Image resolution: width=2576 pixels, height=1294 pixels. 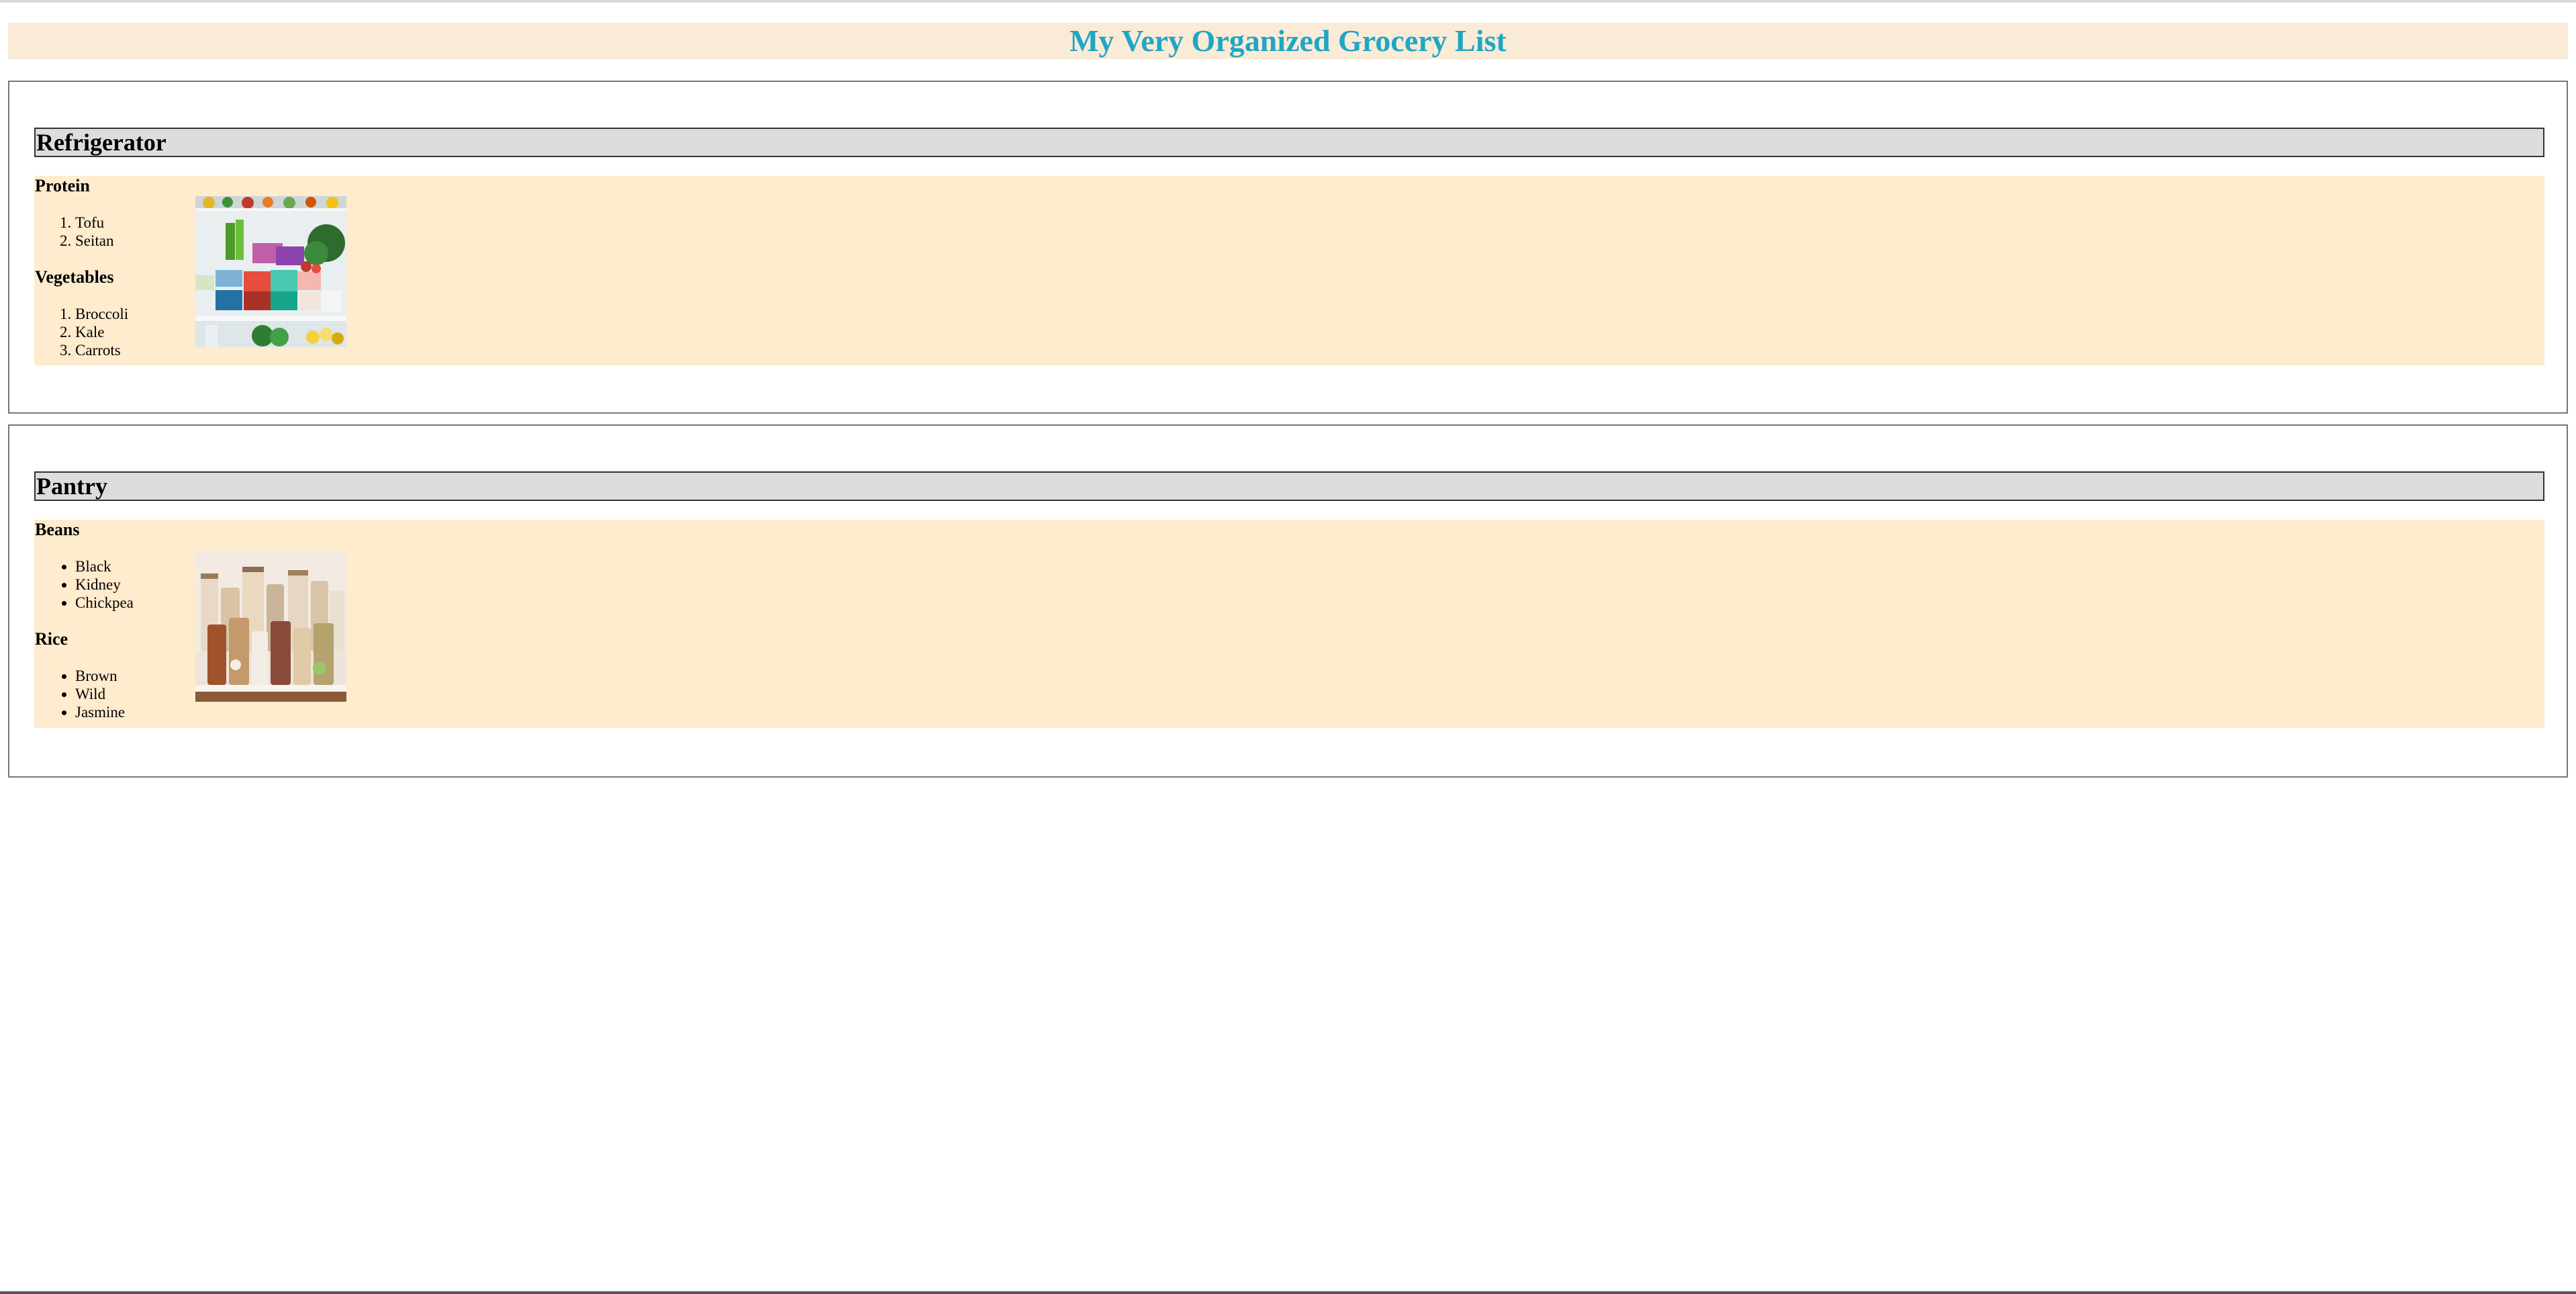 What do you see at coordinates (132, 603) in the screenshot?
I see `list-item: Chickpea` at bounding box center [132, 603].